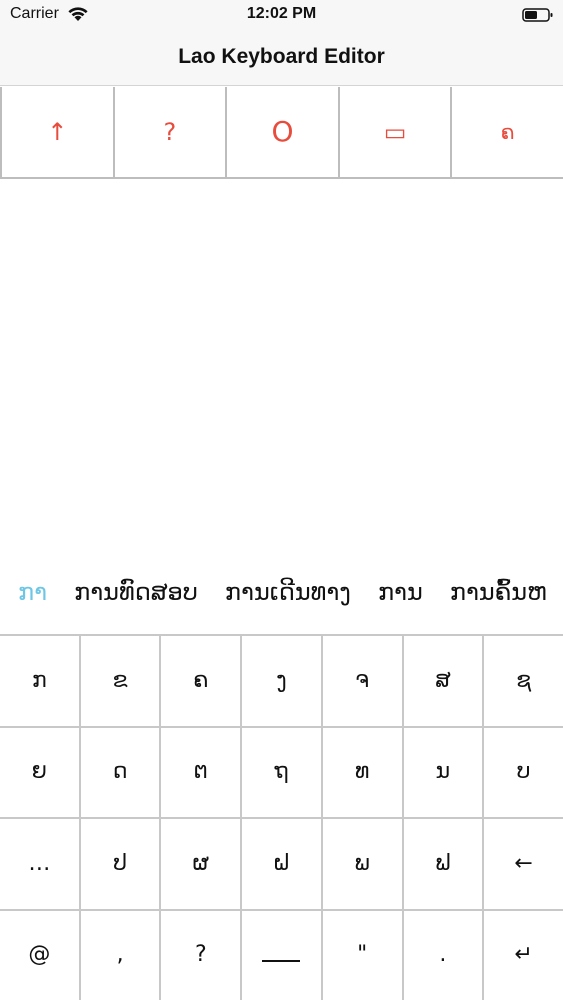 The width and height of the screenshot is (563, 1000). I want to click on circle-icon: O, so click(282, 131).